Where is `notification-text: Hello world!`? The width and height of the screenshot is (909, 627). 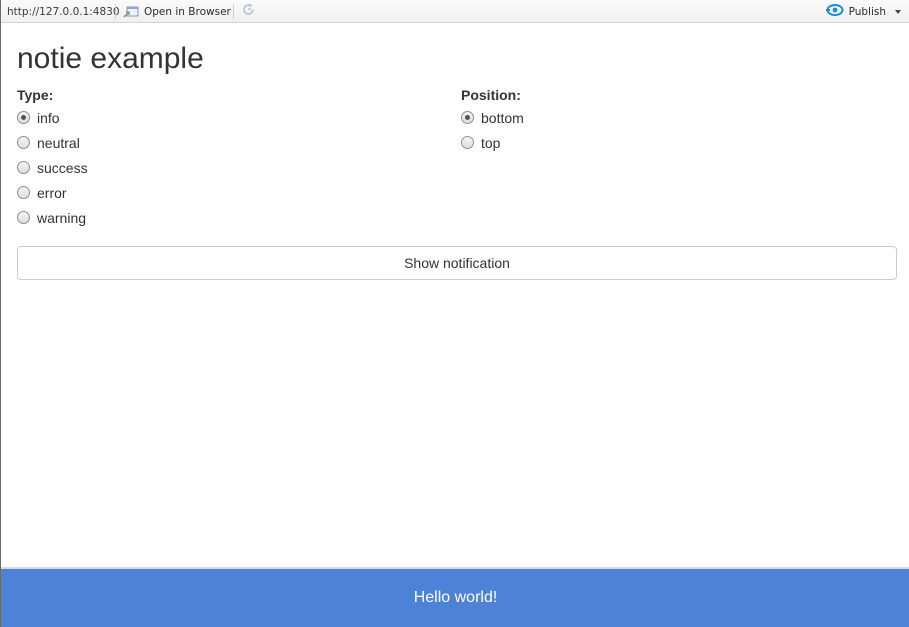 notification-text: Hello world! is located at coordinates (455, 597).